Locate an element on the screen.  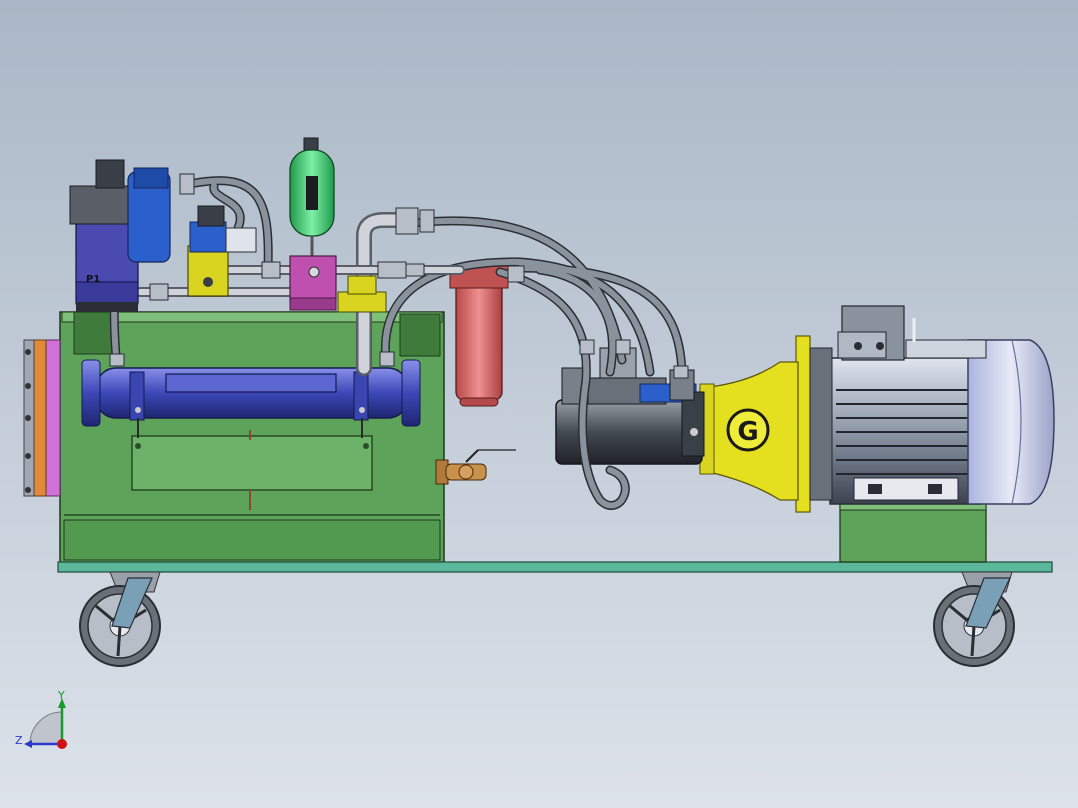
axis-z-label: Z is located at coordinates (19, 740).